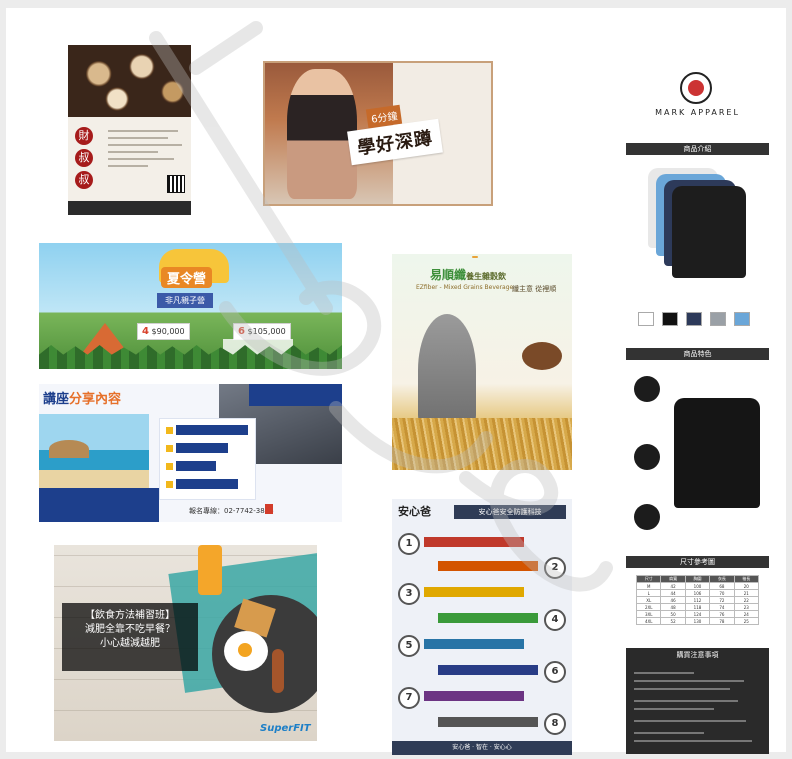 This screenshot has width=792, height=759. Describe the element at coordinates (130, 637) in the screenshot. I see `headline-box: 【飲食方法補習班】 減肥全靠不吃早餐？ 小心越減越肥` at that location.